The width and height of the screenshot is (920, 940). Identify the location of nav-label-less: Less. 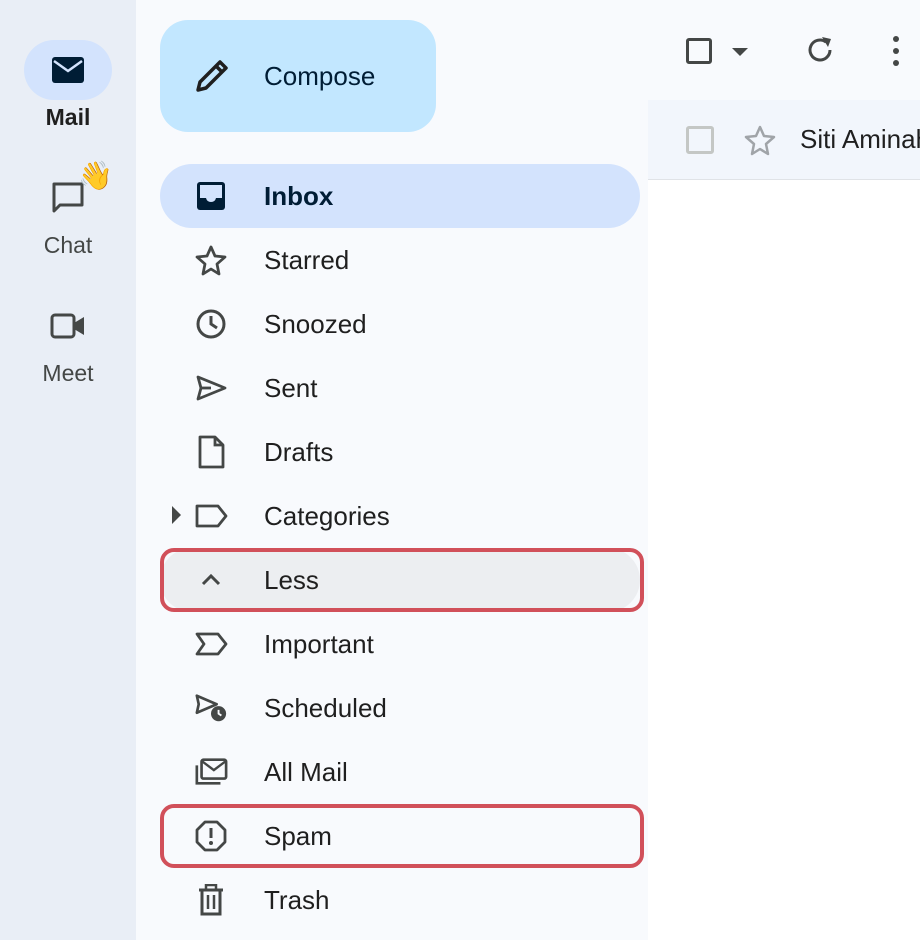
(291, 579).